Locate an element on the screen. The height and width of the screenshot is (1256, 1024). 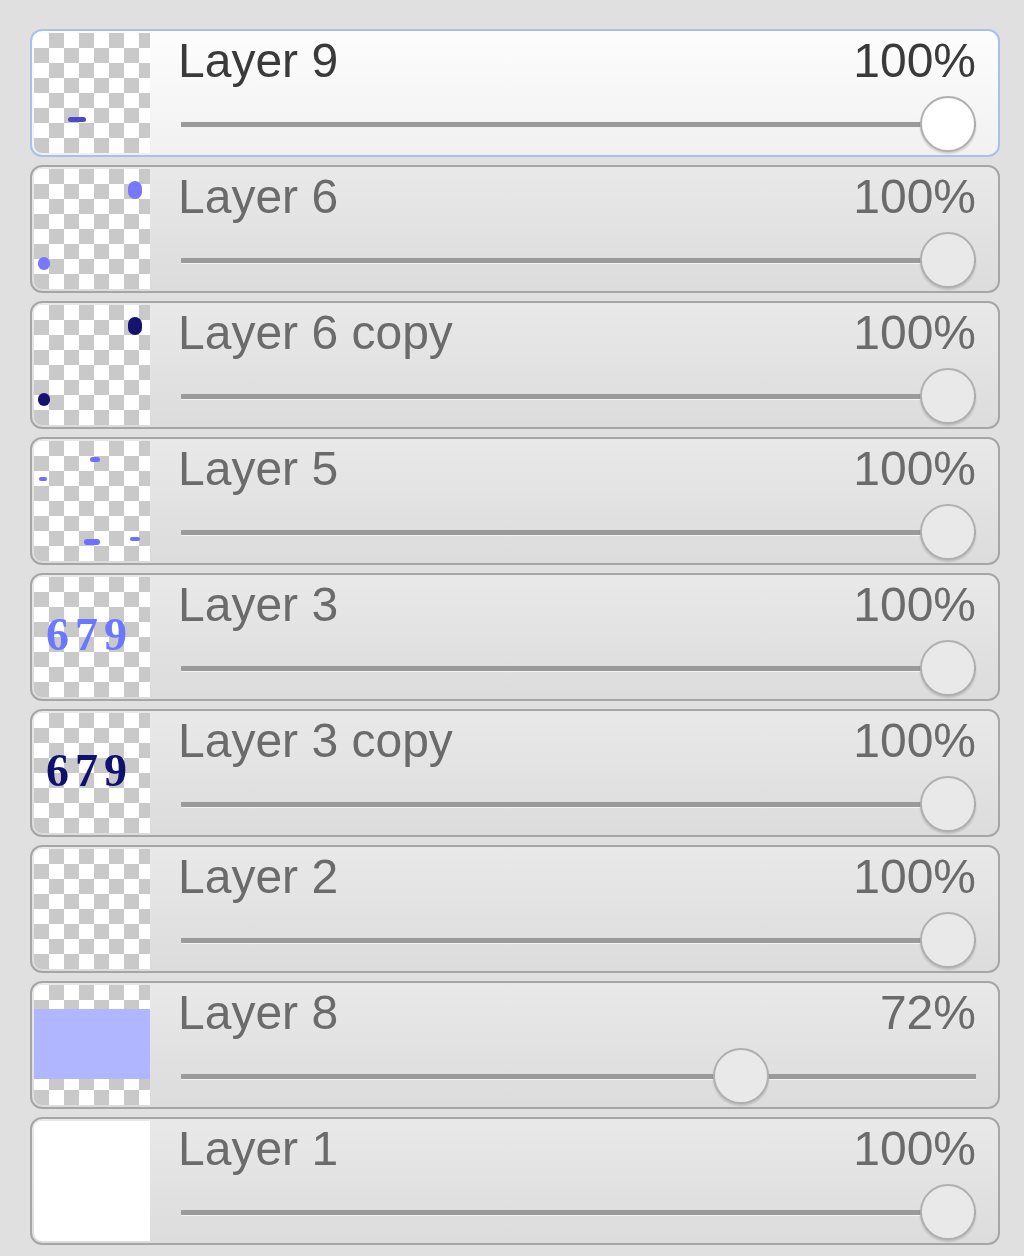
layer-row: Layer 5 100% is located at coordinates (515, 501).